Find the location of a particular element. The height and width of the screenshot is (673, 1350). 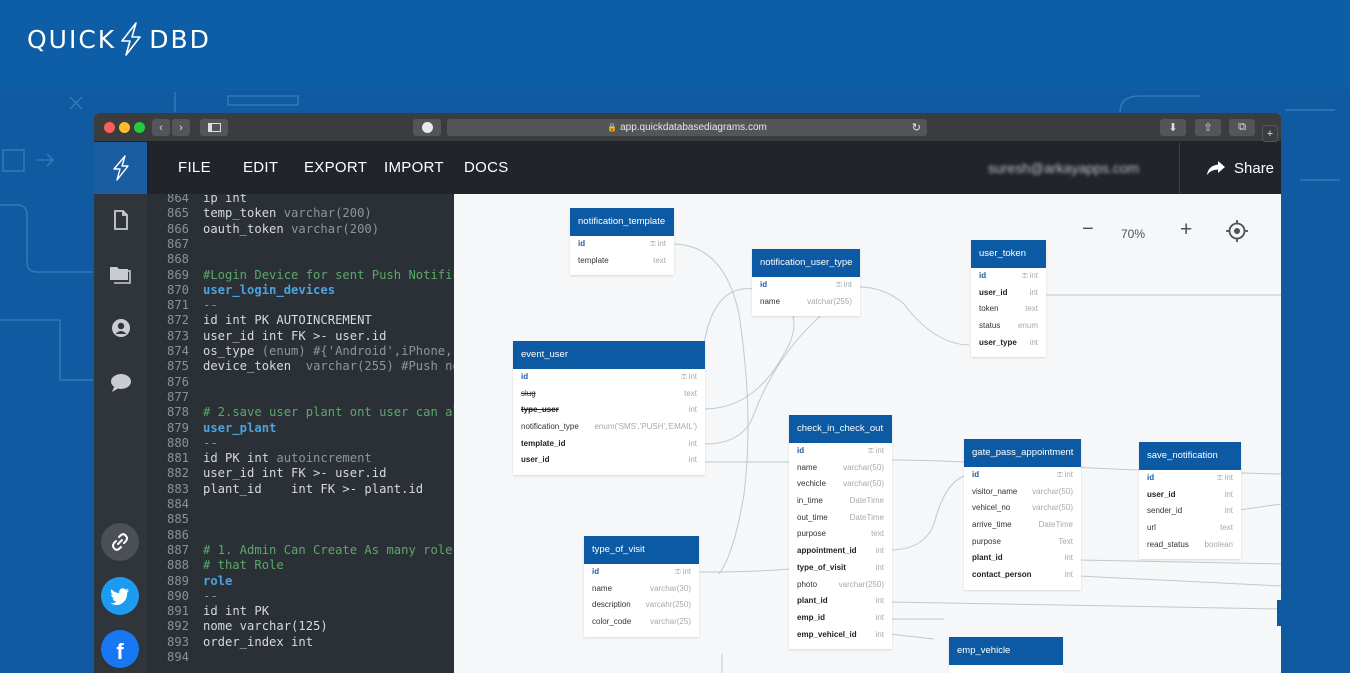

table-field-row: vehicel_no varchar(50) is located at coordinates (1022, 508).